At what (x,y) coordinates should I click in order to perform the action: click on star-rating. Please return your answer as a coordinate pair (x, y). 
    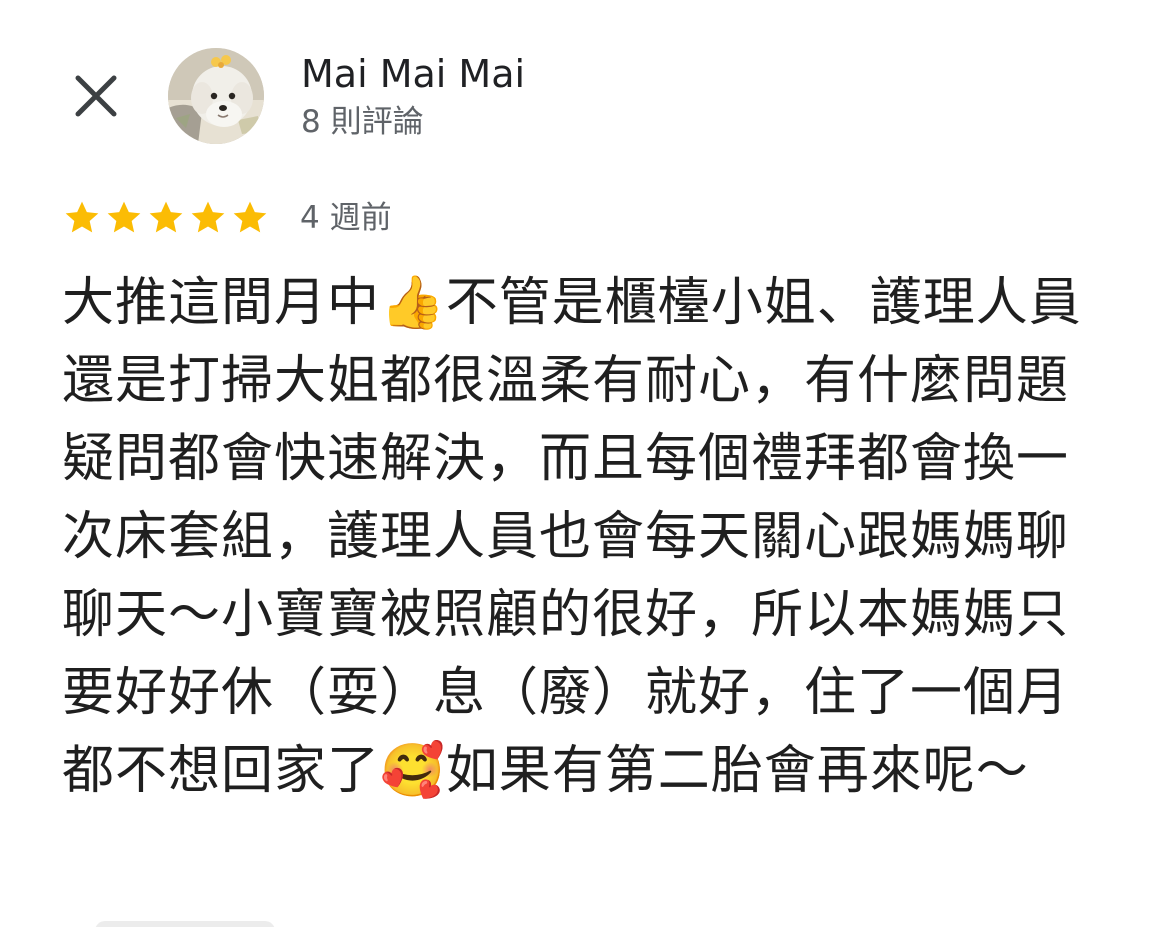
    Looking at the image, I should click on (166, 218).